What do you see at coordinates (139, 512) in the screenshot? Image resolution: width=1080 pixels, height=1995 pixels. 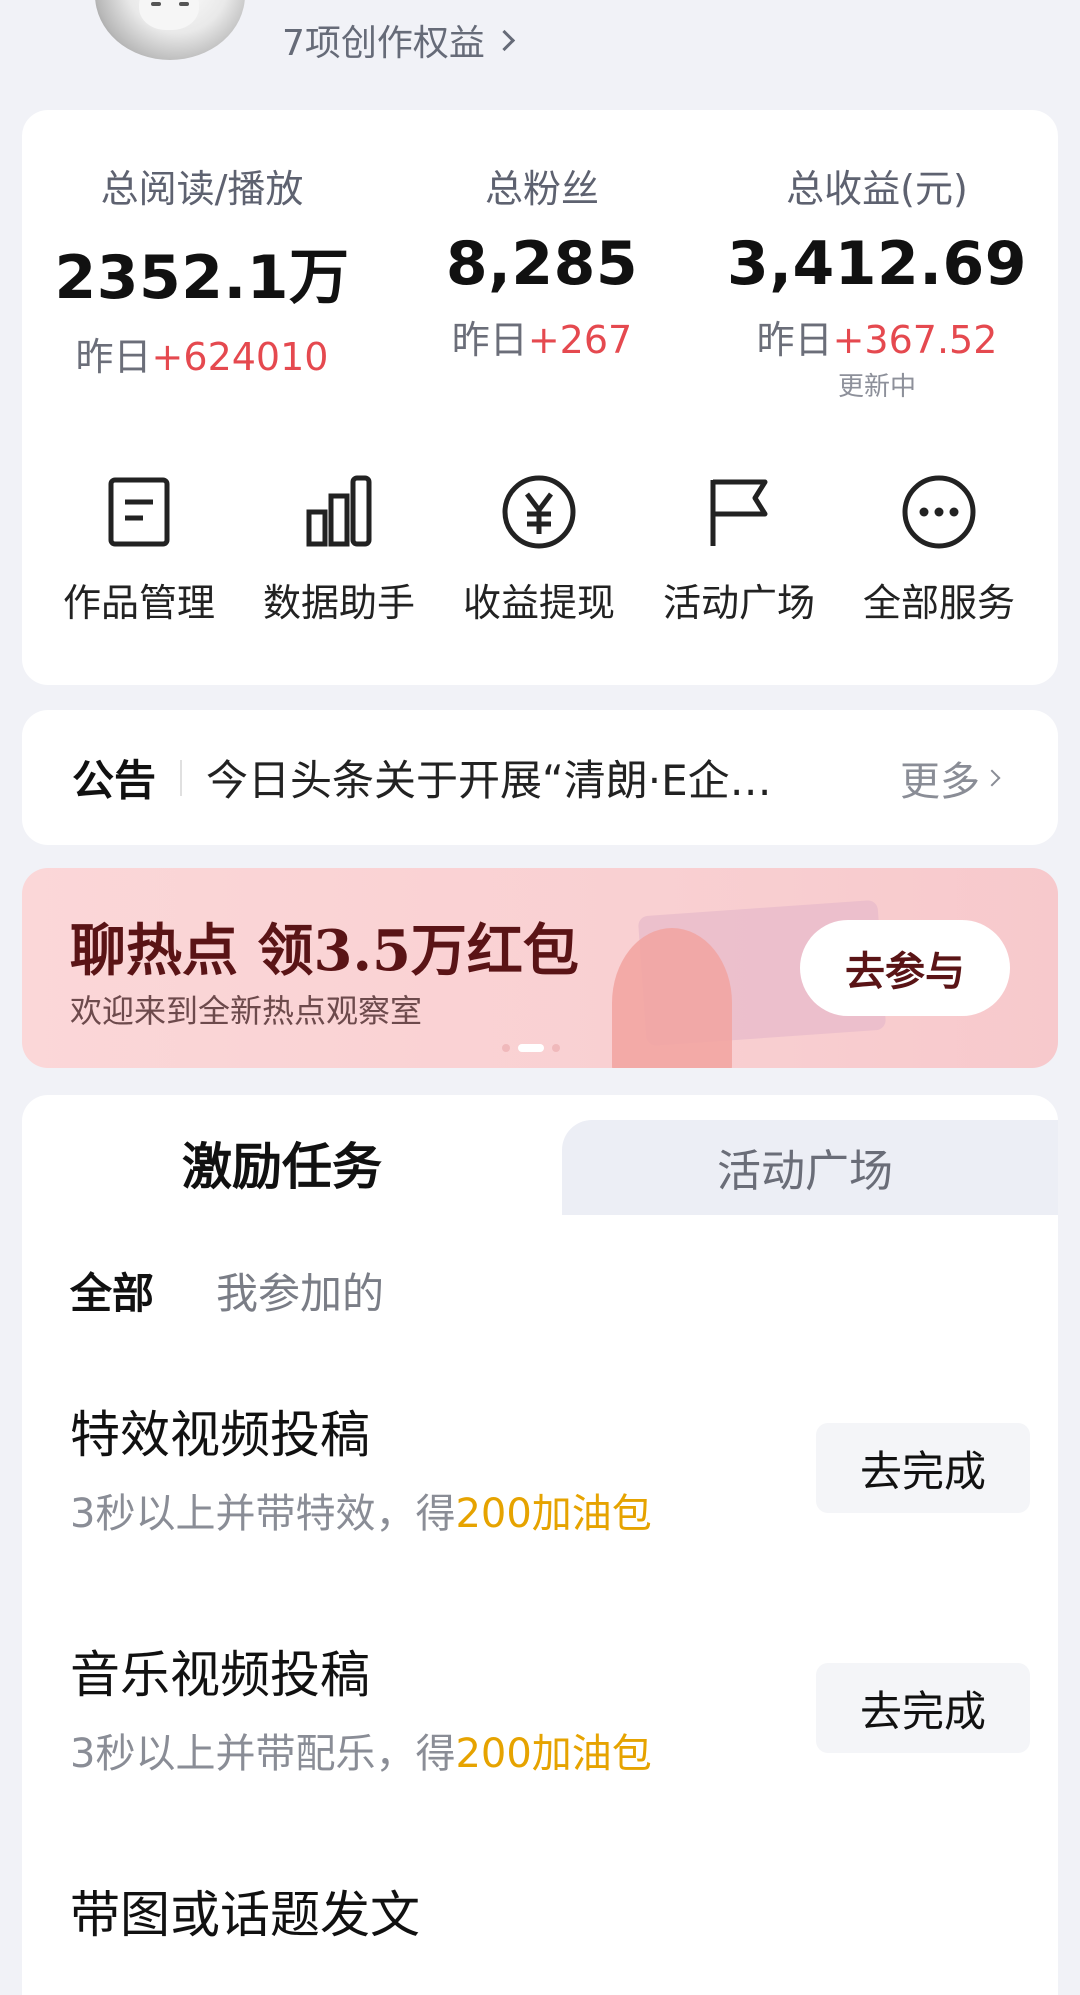 I see `document-icon` at bounding box center [139, 512].